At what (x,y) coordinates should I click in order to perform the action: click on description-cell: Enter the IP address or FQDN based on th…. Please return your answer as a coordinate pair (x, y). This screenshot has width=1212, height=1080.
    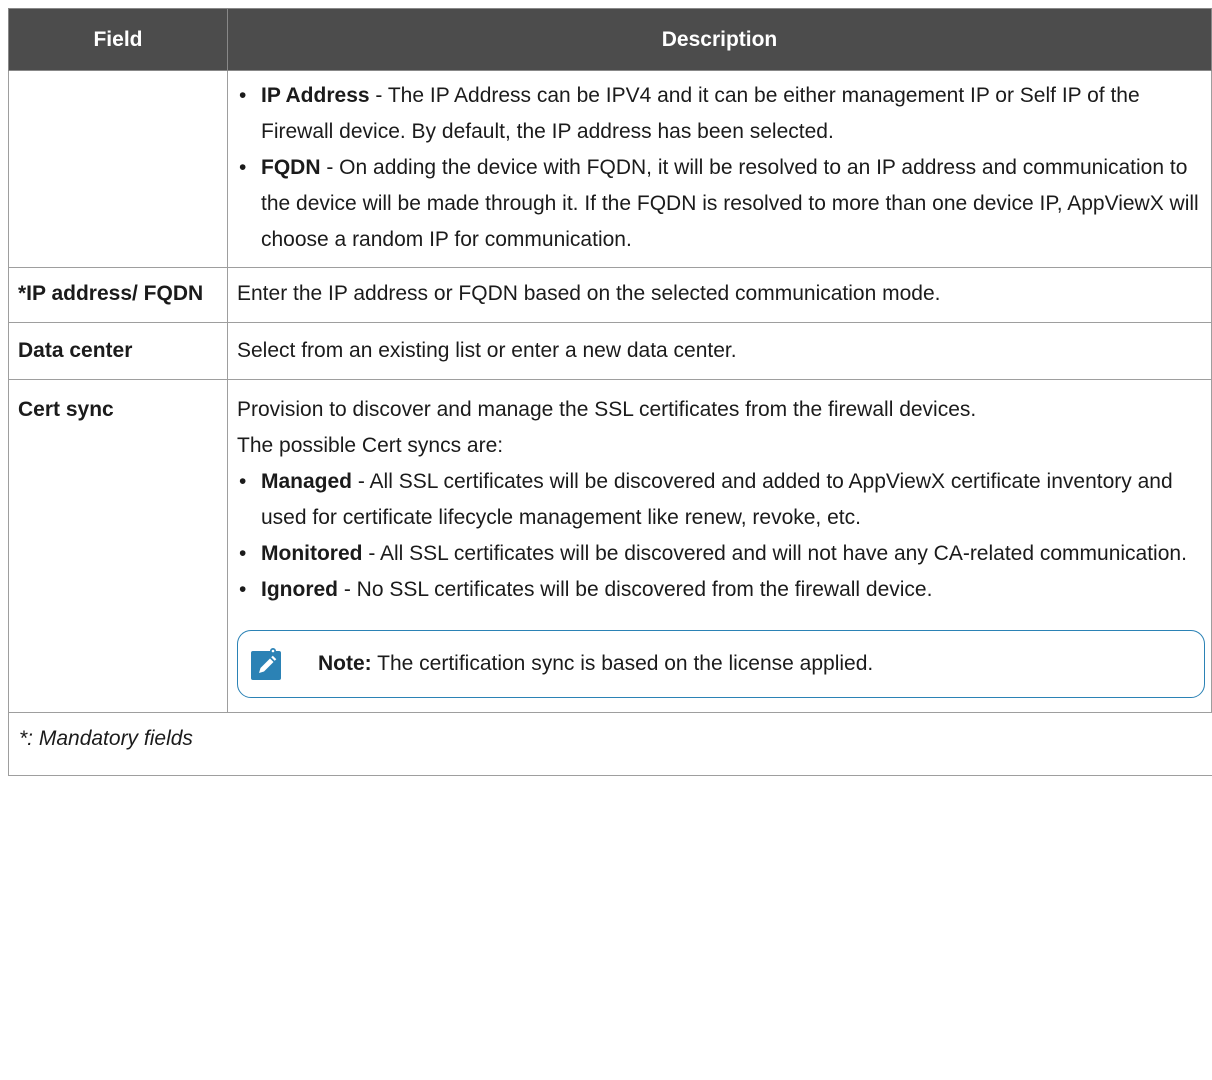
    Looking at the image, I should click on (719, 295).